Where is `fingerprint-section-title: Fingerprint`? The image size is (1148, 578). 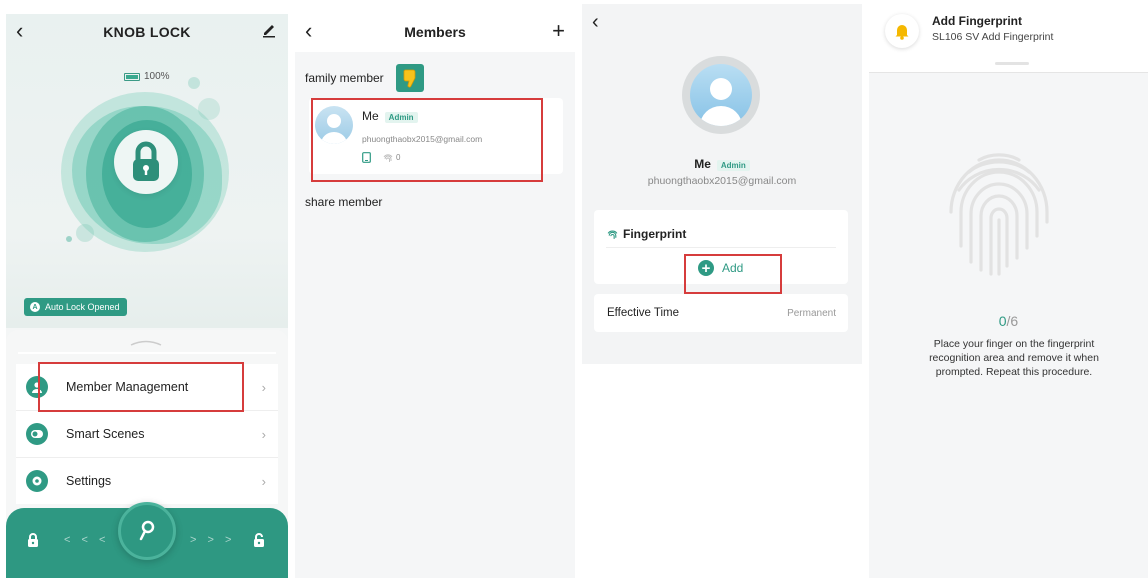
fingerprint-section-title: Fingerprint is located at coordinates (646, 234).